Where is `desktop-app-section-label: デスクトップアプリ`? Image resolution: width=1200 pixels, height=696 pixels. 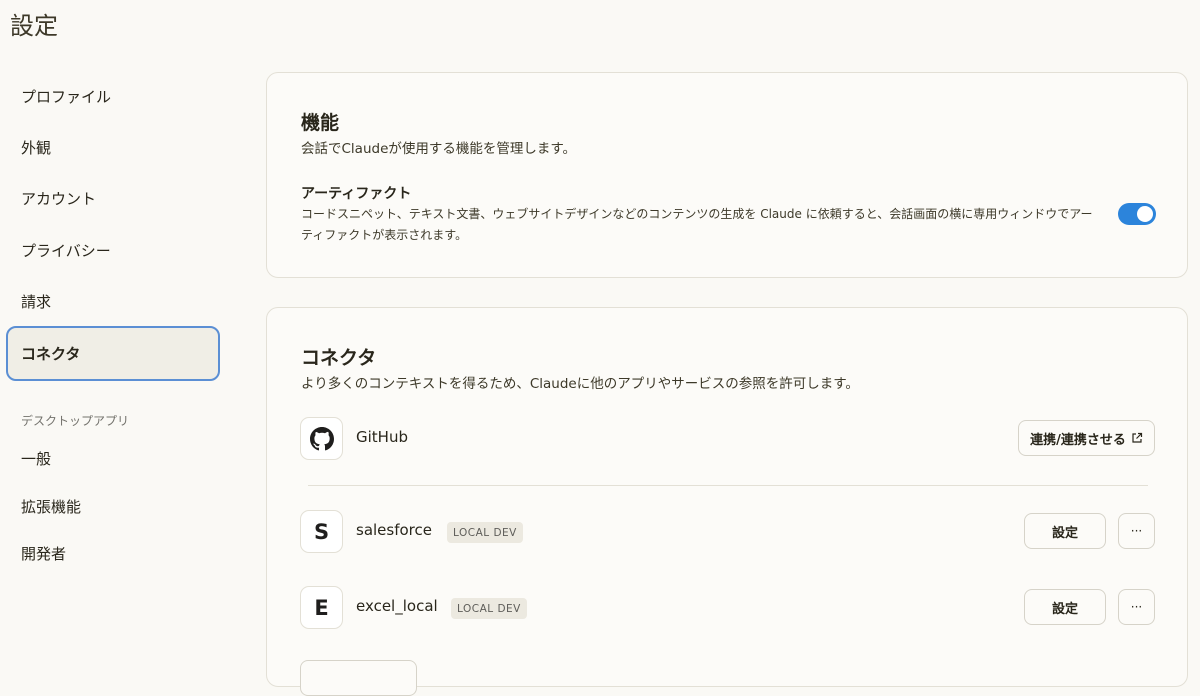
desktop-app-section-label: デスクトップアプリ is located at coordinates (75, 421).